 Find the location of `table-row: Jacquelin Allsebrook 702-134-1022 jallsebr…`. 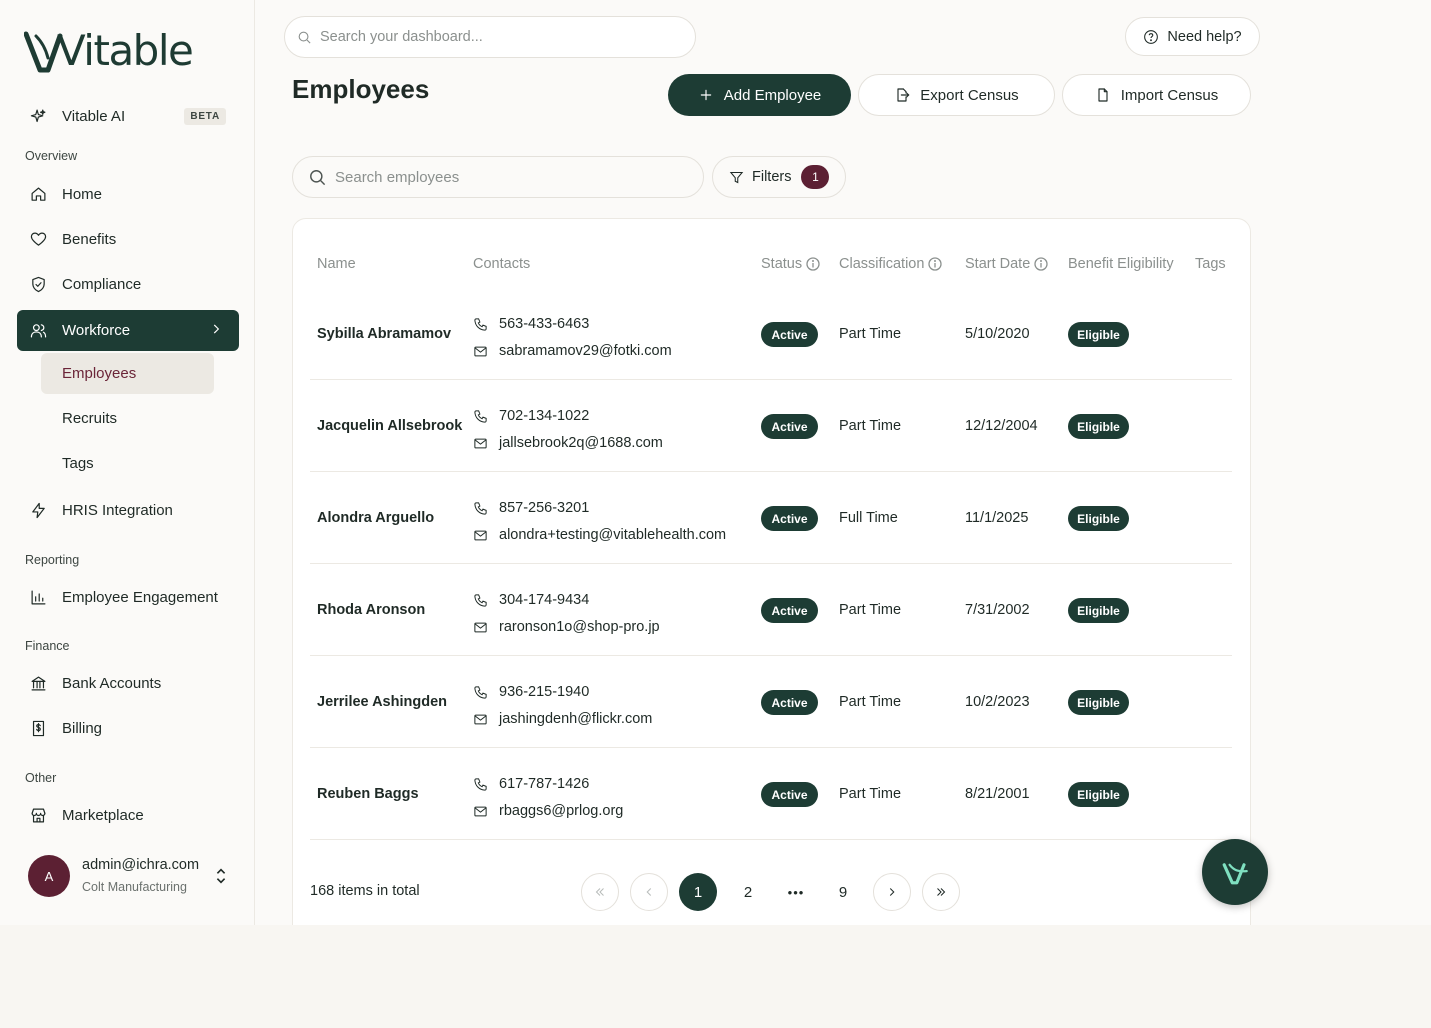

table-row: Jacquelin Allsebrook 702-134-1022 jallsebr… is located at coordinates (771, 426).